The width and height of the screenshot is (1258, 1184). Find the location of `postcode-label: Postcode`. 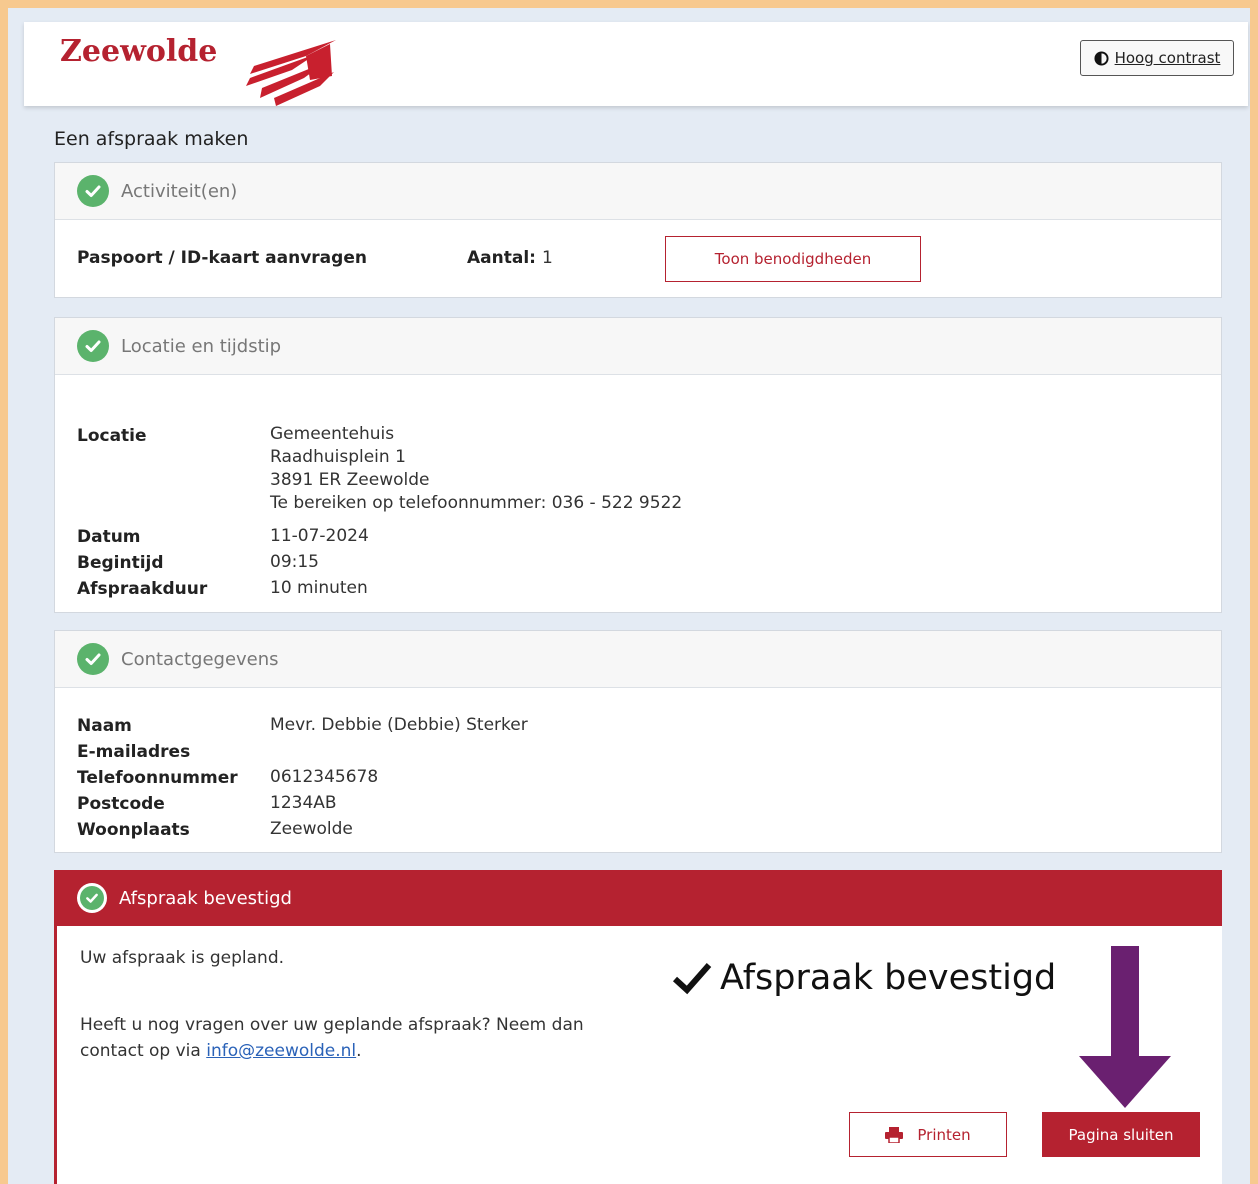

postcode-label: Postcode is located at coordinates (121, 804).